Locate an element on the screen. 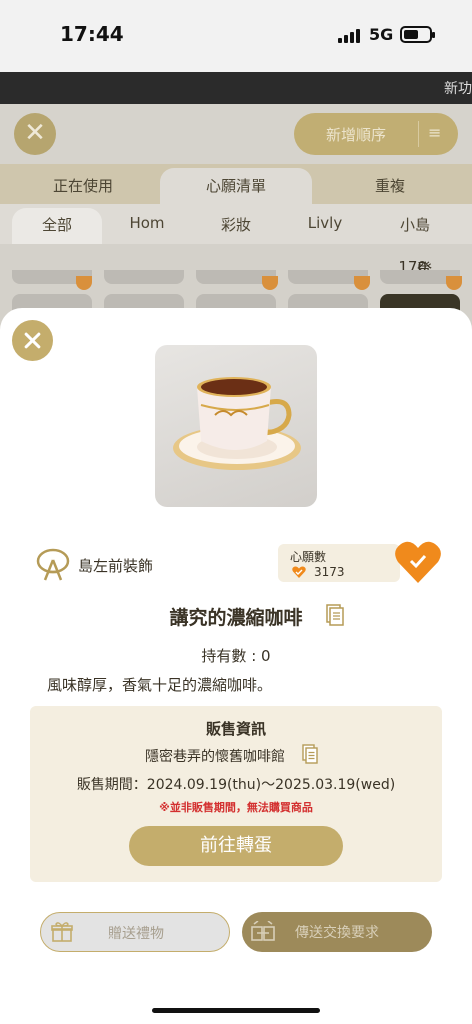 This screenshot has height=1024, width=472. document-icon is located at coordinates (335, 615).